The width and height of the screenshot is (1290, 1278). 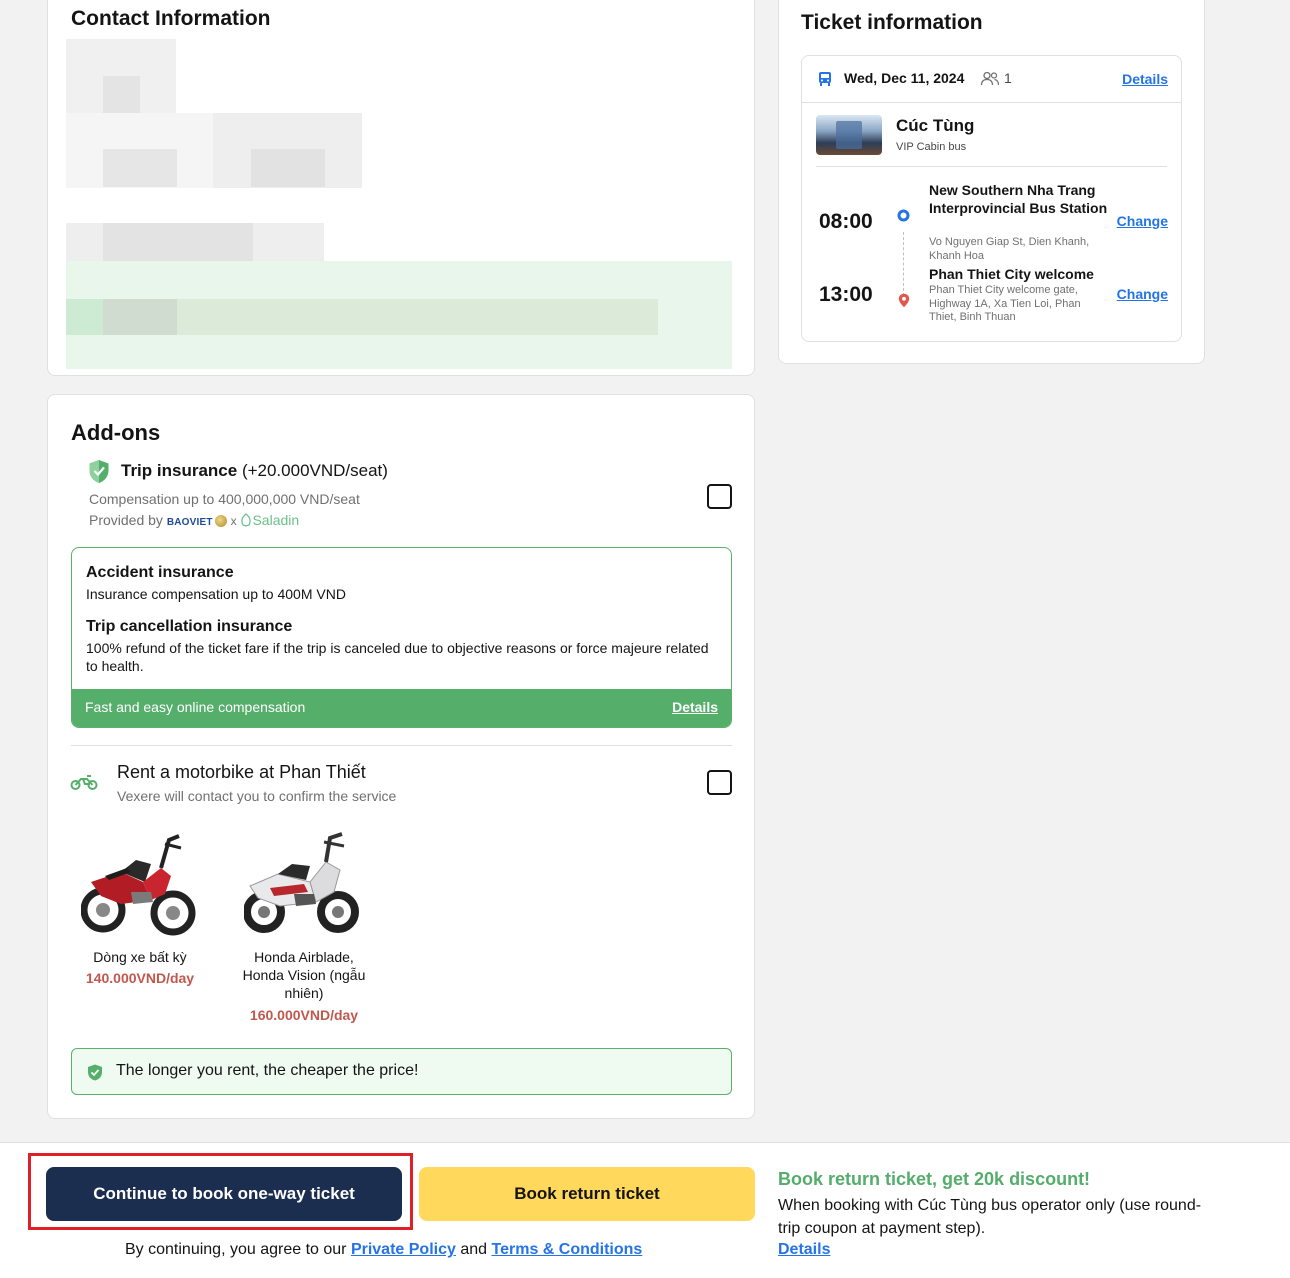 I want to click on passengers-icon, so click(x=990, y=81).